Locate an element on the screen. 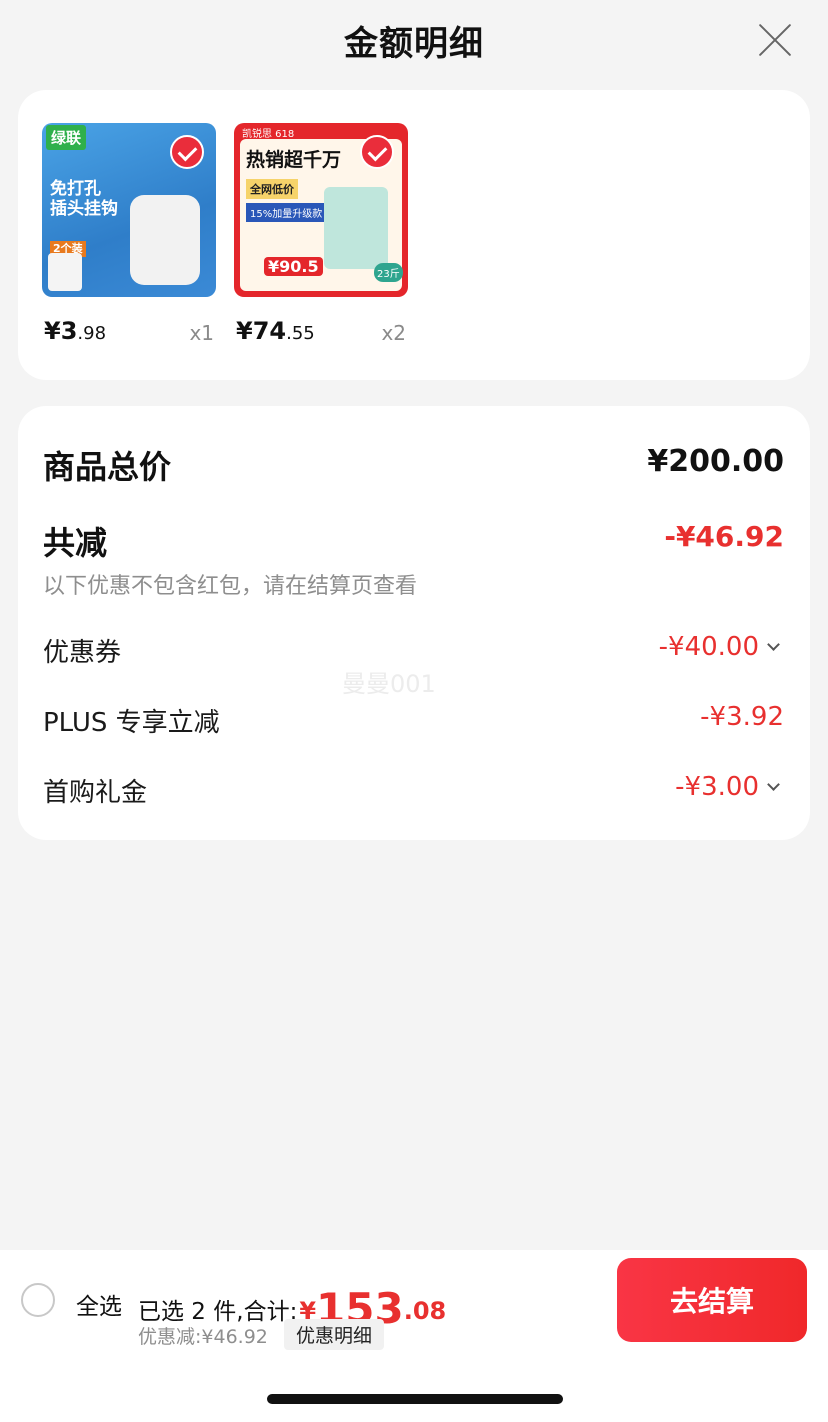  checkout-bar: 全选 已选 2 件,合计:¥153.08 优惠减:¥46.92 优惠明细 去结算 is located at coordinates (414, 1300).